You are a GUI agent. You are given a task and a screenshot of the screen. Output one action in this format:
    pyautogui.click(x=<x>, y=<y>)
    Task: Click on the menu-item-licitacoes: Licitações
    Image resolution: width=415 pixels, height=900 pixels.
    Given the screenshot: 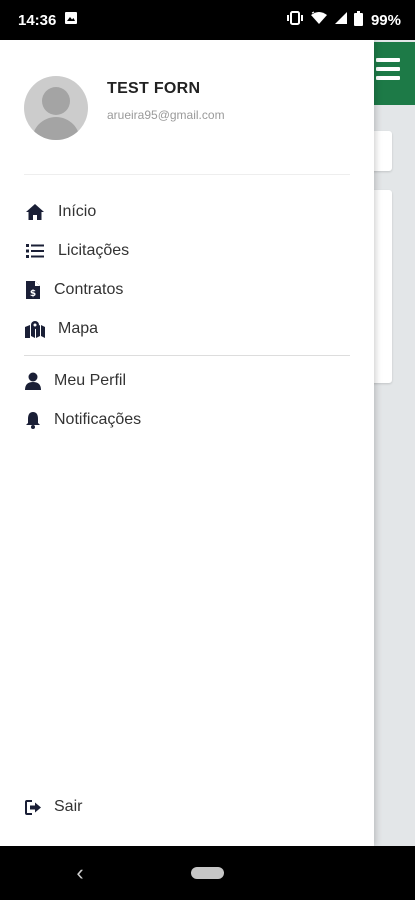 What is the action you would take?
    pyautogui.click(x=76, y=251)
    